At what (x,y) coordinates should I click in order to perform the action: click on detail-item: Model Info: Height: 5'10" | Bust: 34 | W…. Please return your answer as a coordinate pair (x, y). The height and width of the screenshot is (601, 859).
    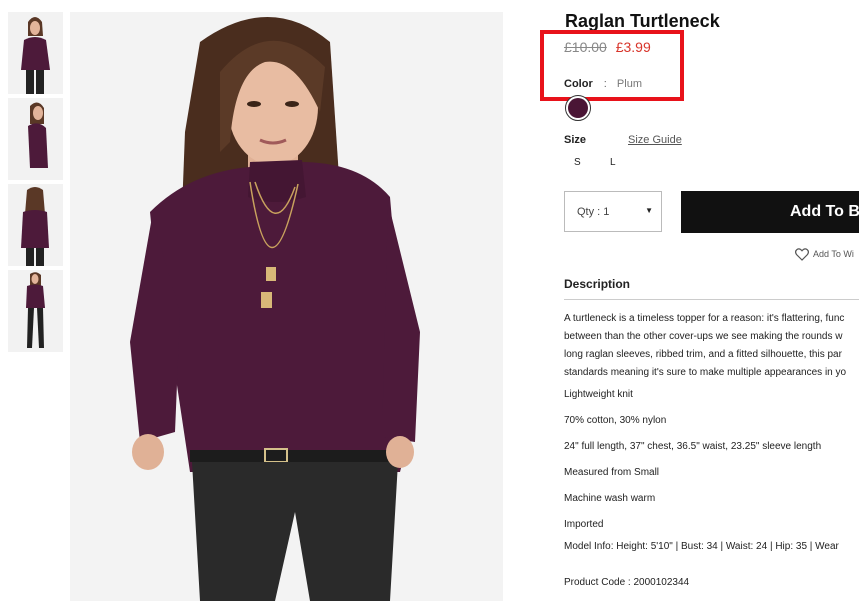
    Looking at the image, I should click on (701, 546).